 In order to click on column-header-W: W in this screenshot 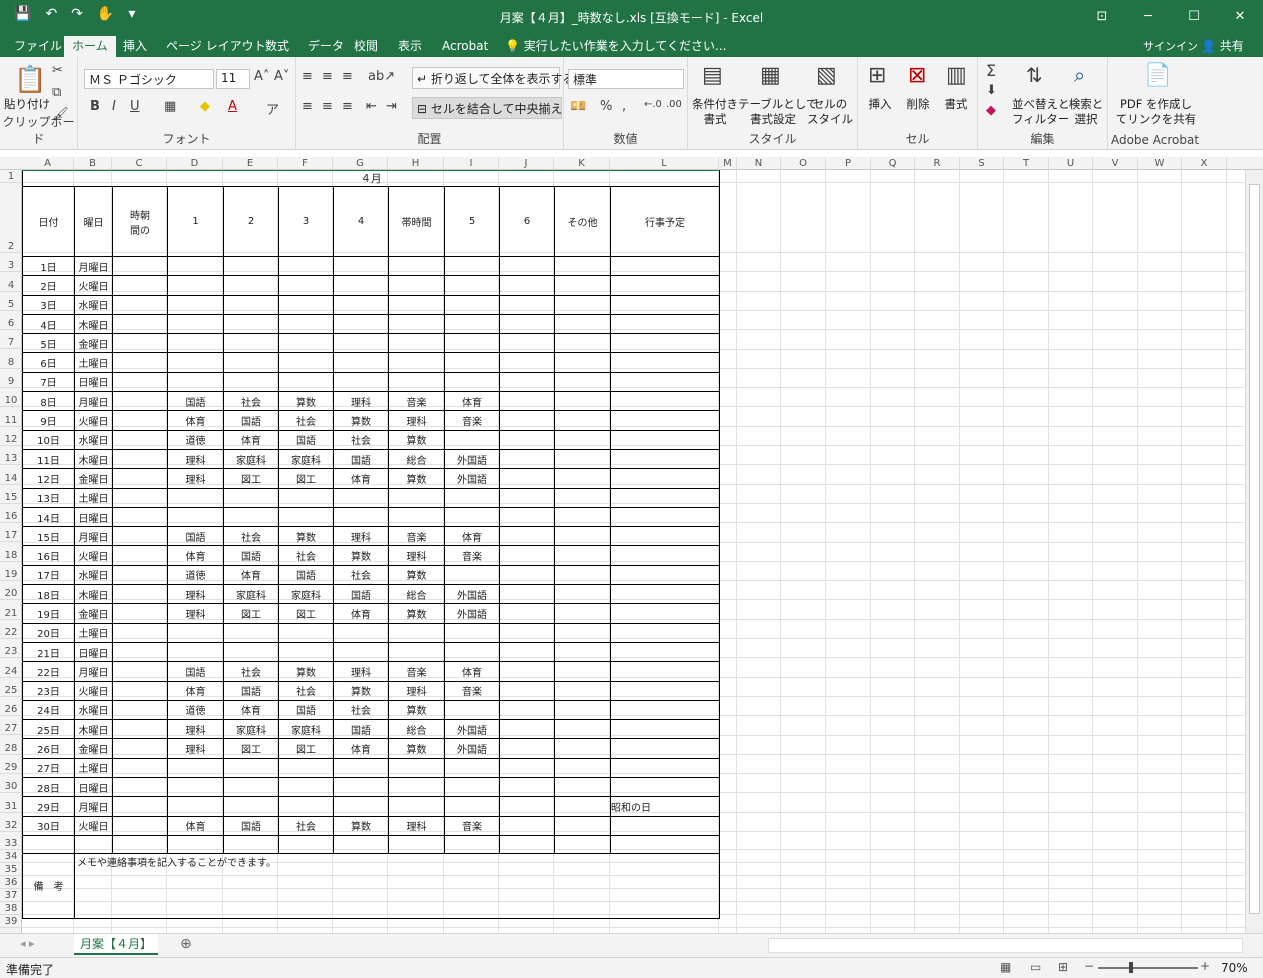, I will do `click(1160, 163)`.